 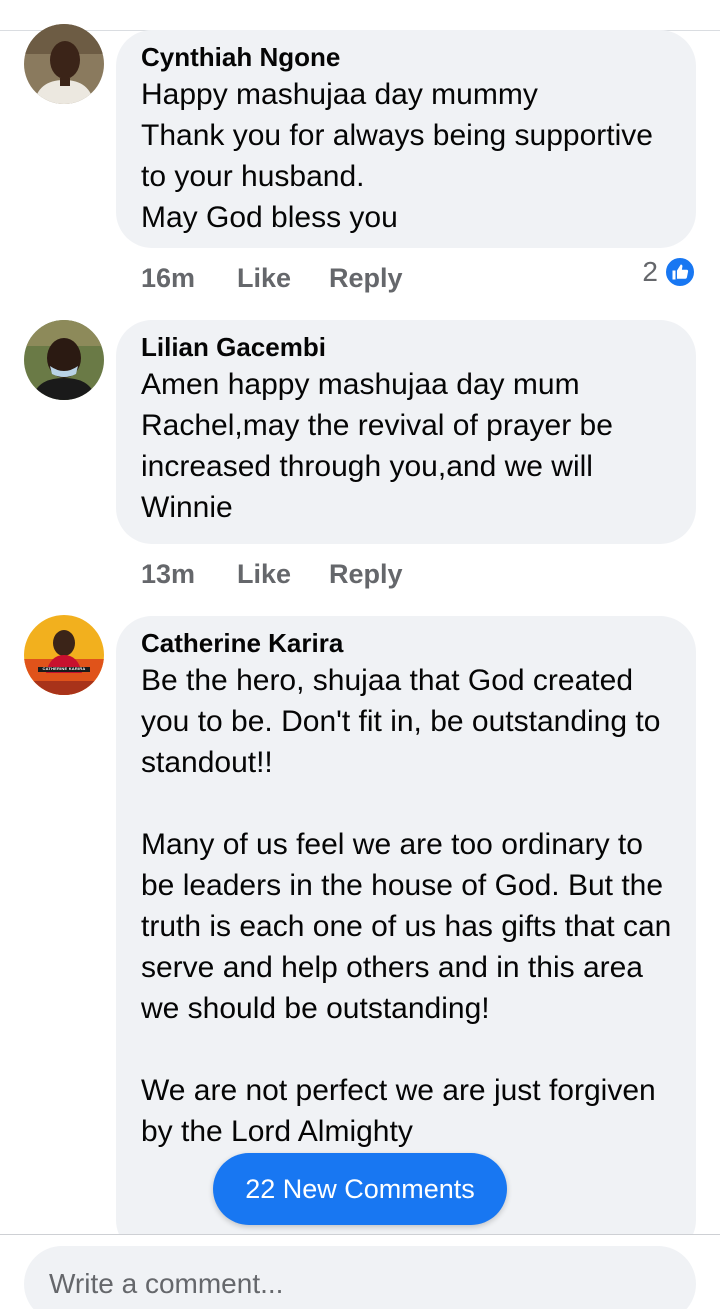 I want to click on avatar-caption: CATHERINE KARIRA, so click(x=64, y=668).